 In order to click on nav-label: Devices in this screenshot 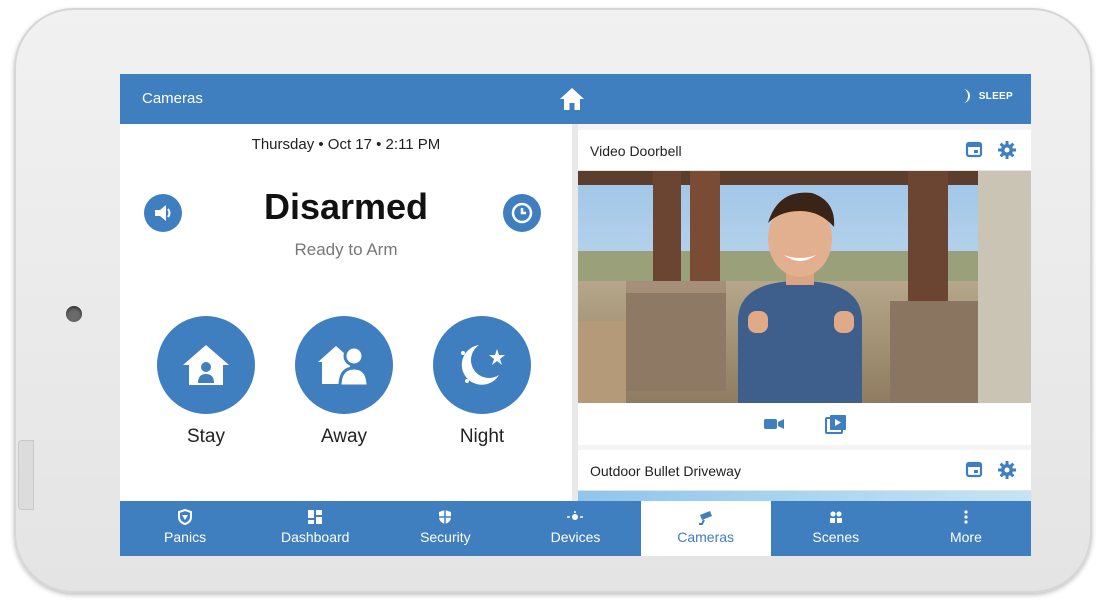, I will do `click(575, 537)`.